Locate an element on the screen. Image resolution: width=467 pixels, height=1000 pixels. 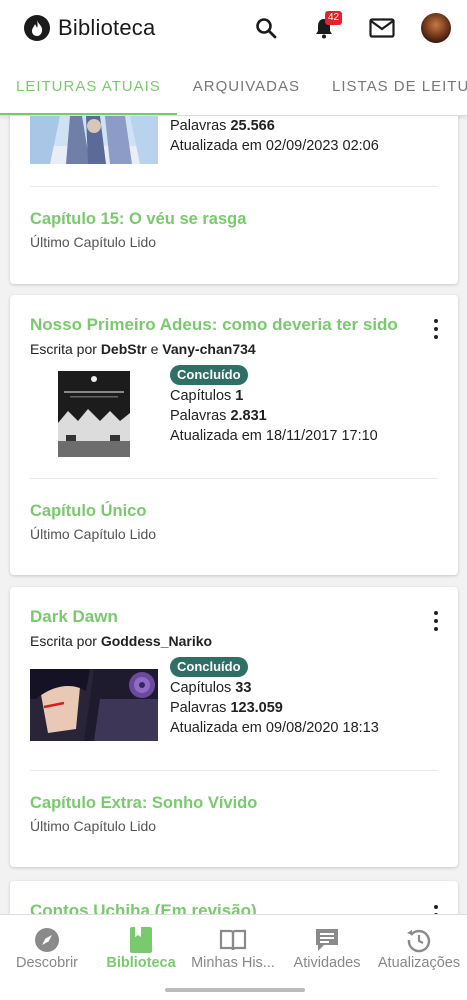
nav-discover: Descobrir is located at coordinates (47, 948).